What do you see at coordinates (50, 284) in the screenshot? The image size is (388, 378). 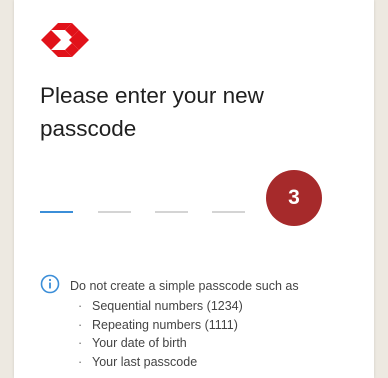 I see `info-icon` at bounding box center [50, 284].